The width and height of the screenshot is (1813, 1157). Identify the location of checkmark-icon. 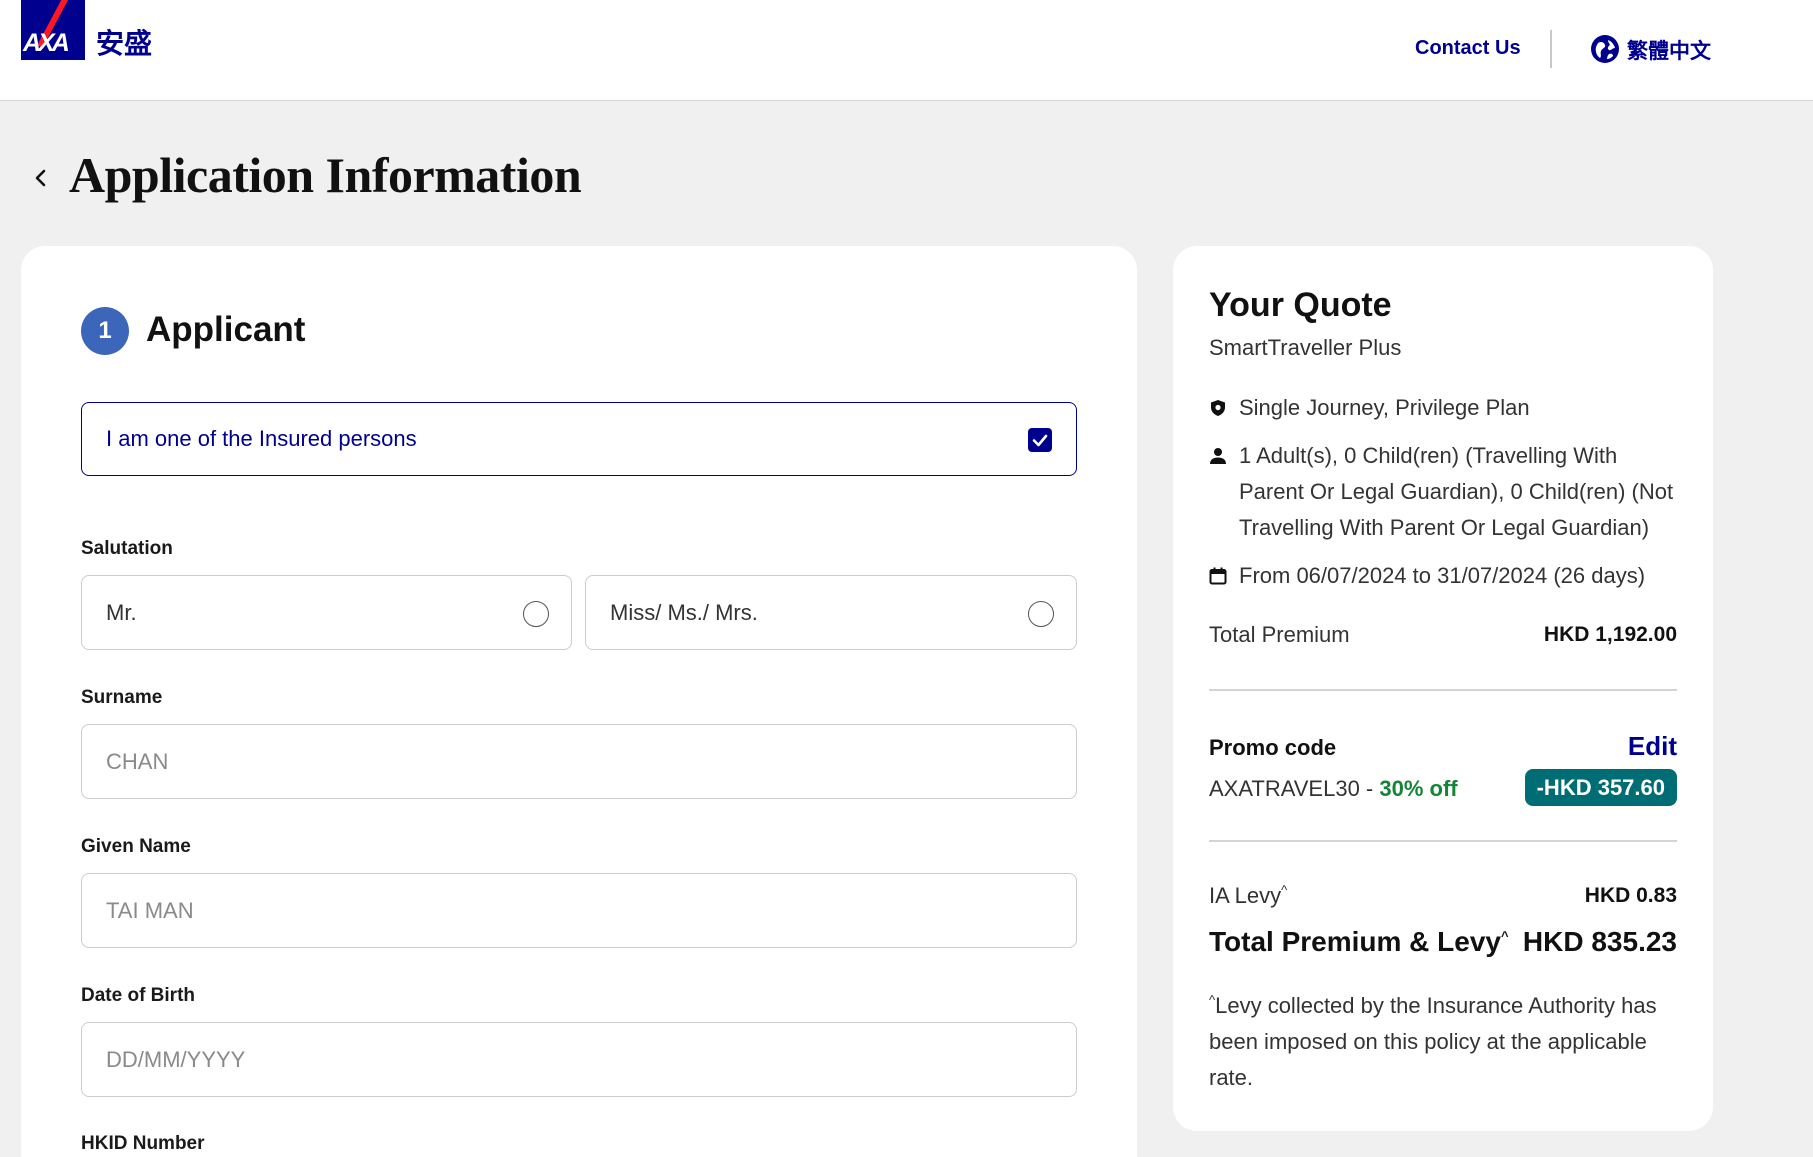
(1040, 440).